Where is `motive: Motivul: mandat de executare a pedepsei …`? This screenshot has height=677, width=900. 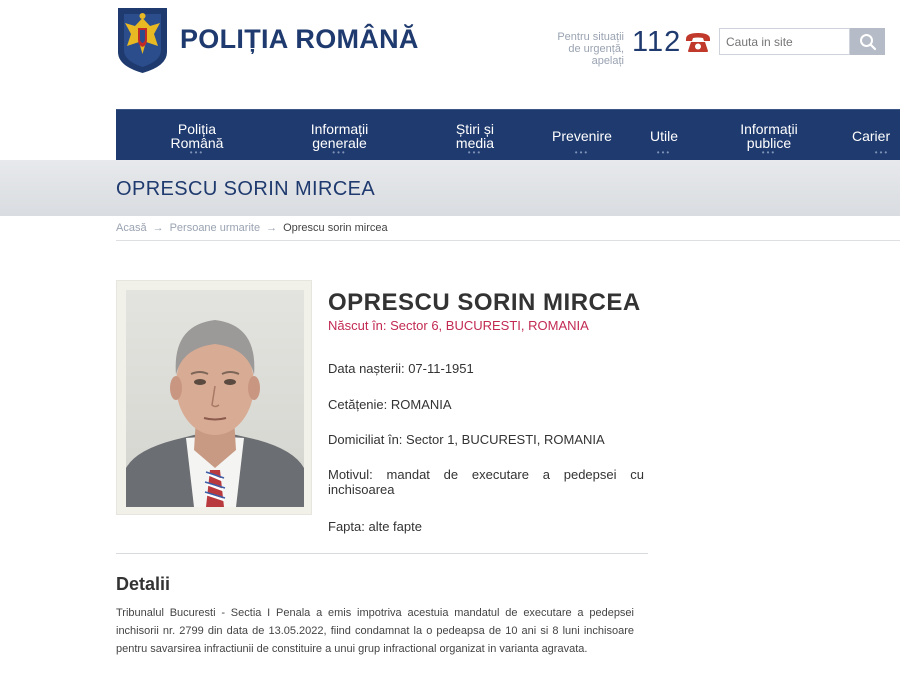 motive: Motivul: mandat de executare a pedepsei … is located at coordinates (486, 482).